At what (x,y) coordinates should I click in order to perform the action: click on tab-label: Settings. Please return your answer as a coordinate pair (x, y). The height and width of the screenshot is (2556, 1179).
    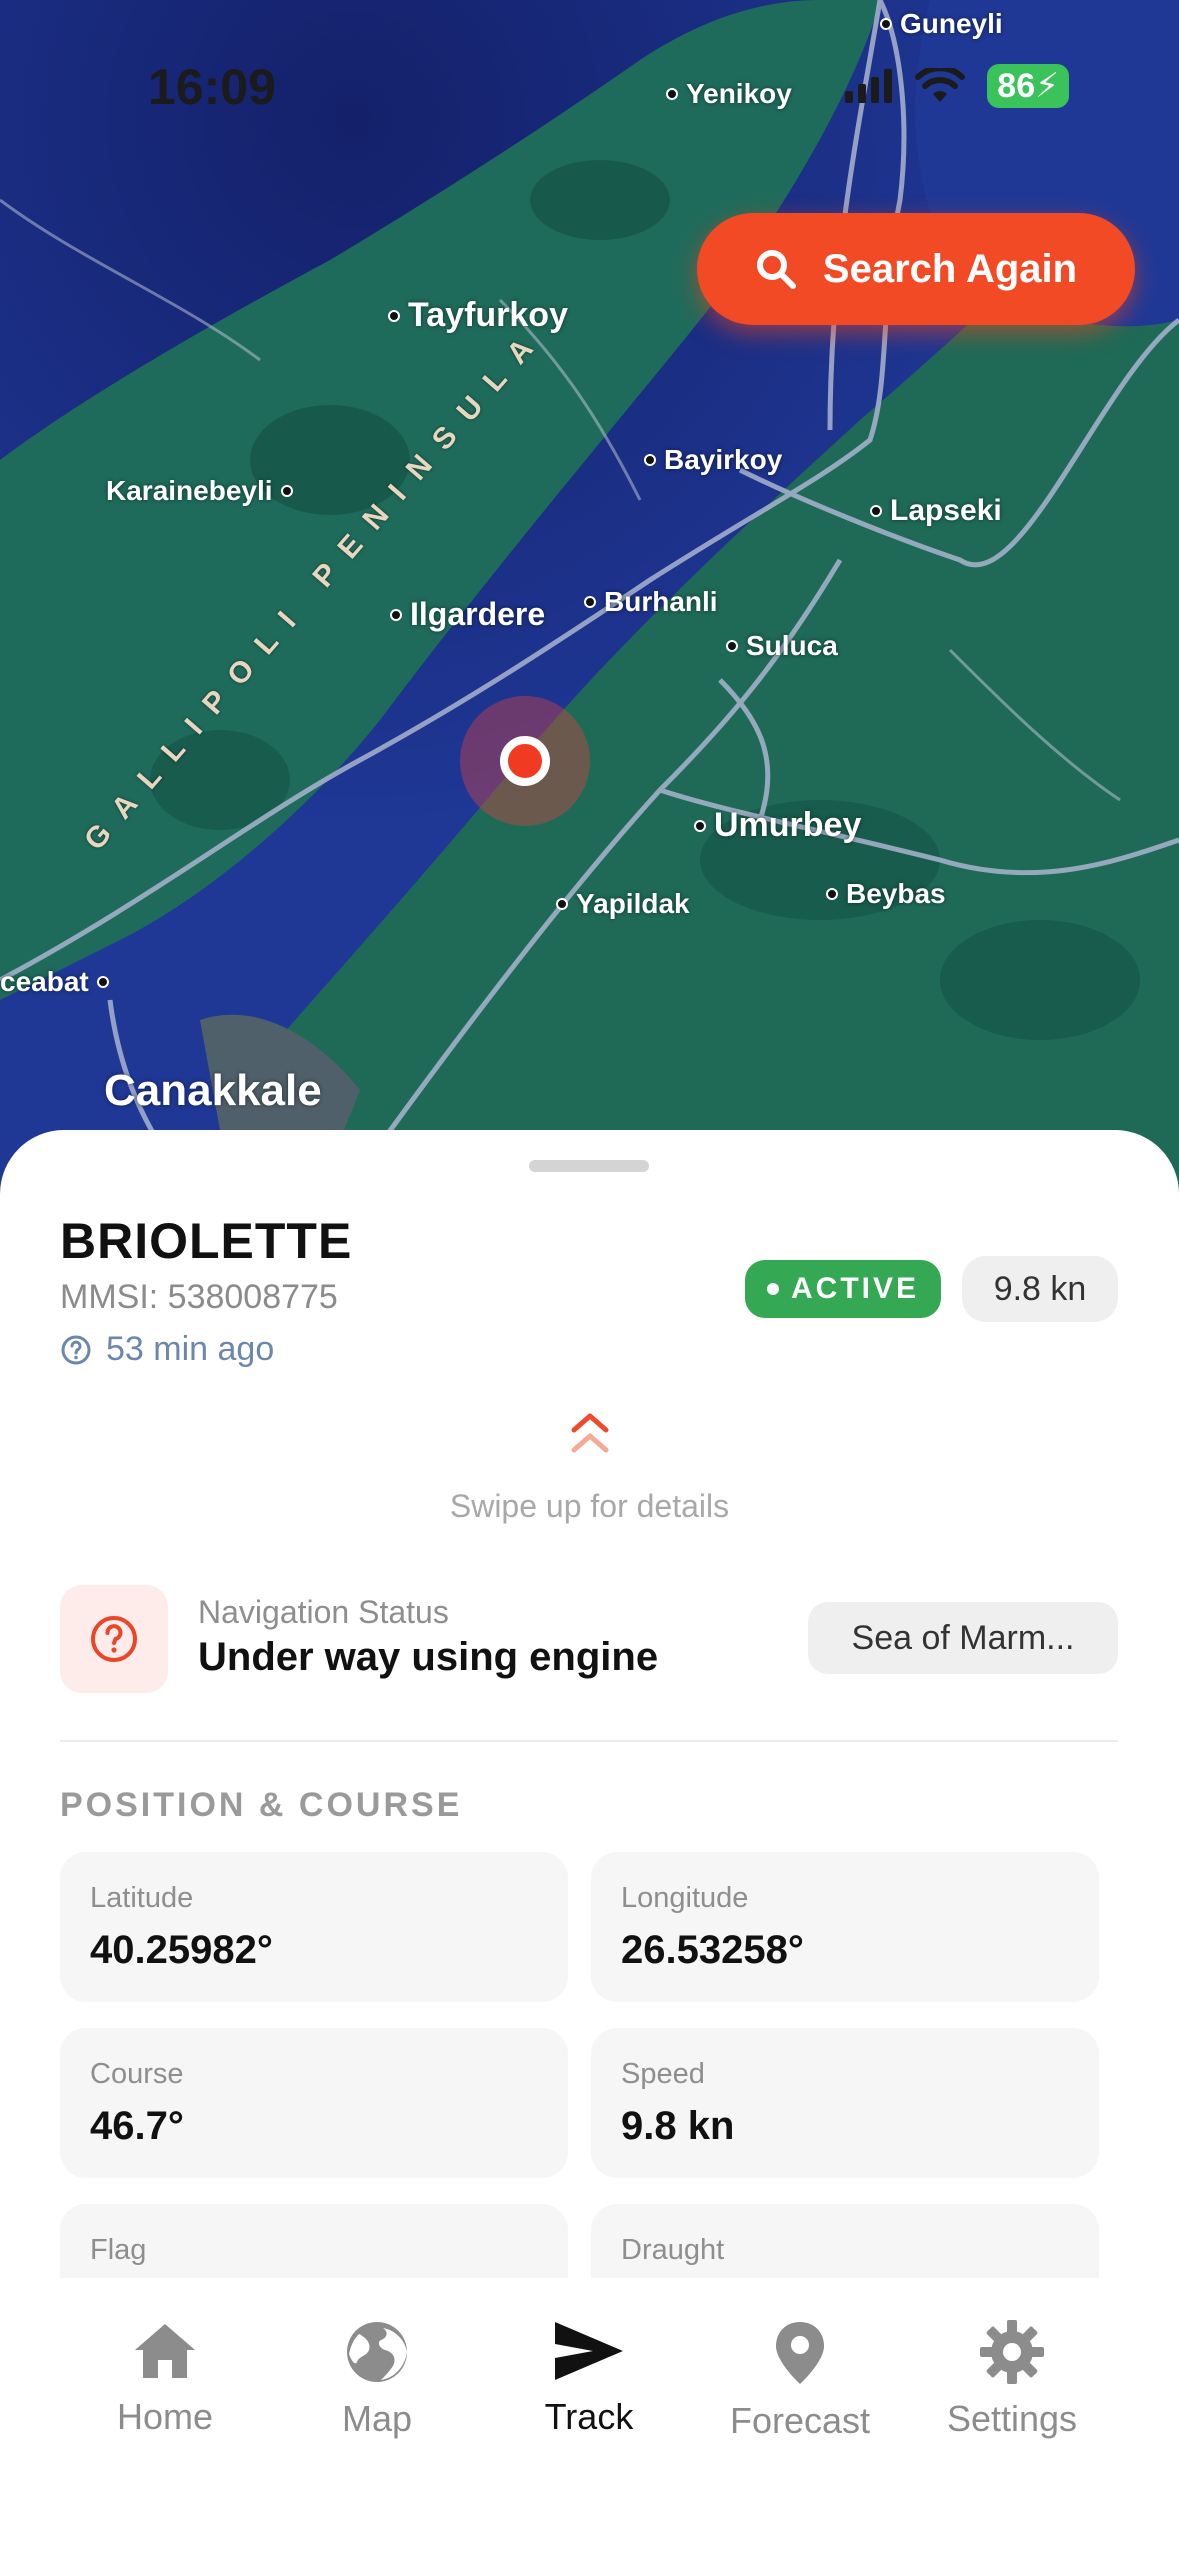
    Looking at the image, I should click on (1012, 2418).